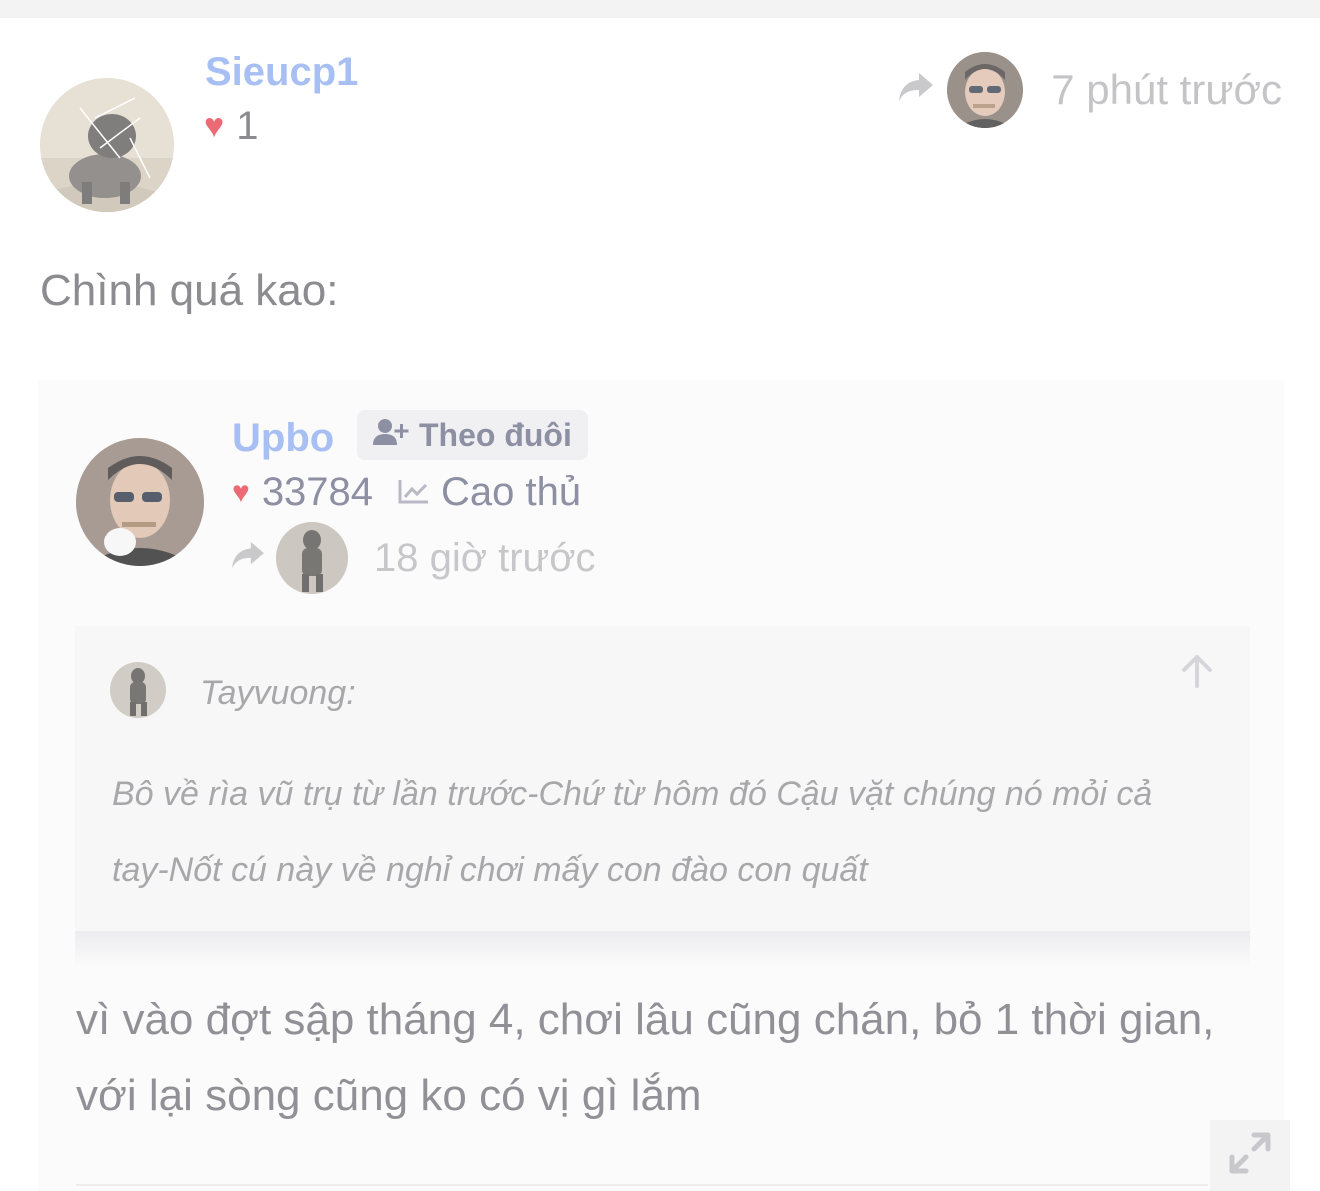  What do you see at coordinates (138, 690) in the screenshot?
I see `nested-author-avatar` at bounding box center [138, 690].